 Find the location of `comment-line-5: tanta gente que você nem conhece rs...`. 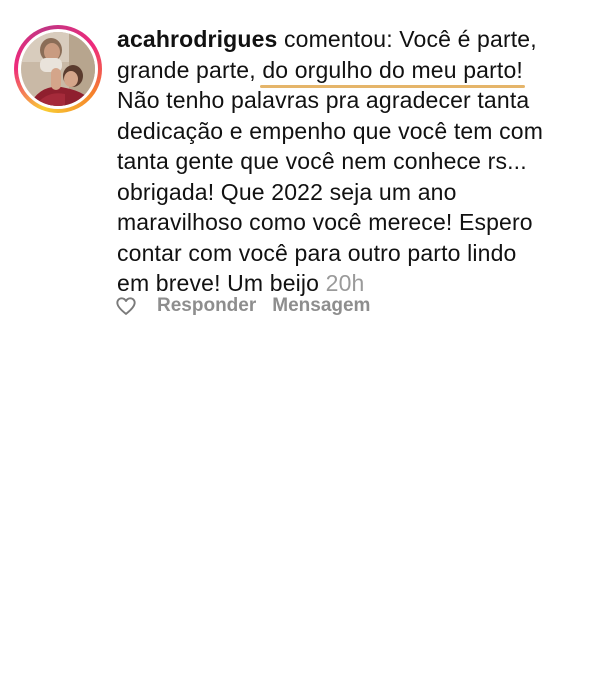

comment-line-5: tanta gente que você nem conhece rs... is located at coordinates (322, 161).